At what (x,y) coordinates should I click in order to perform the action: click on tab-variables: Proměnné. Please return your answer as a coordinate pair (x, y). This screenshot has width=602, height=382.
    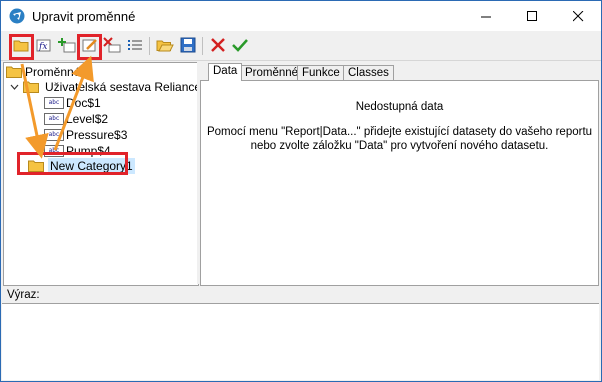
    Looking at the image, I should click on (272, 73).